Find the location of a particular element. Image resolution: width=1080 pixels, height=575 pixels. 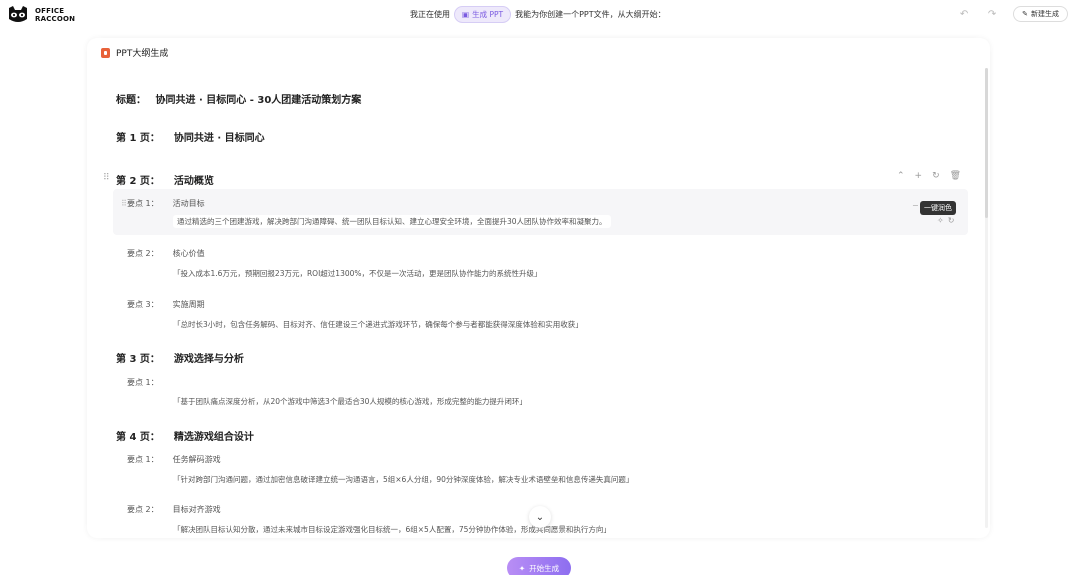

outline-title: 标题： 协同共进 · 目标同心 - 30人团建活动策划方案 is located at coordinates (238, 98).